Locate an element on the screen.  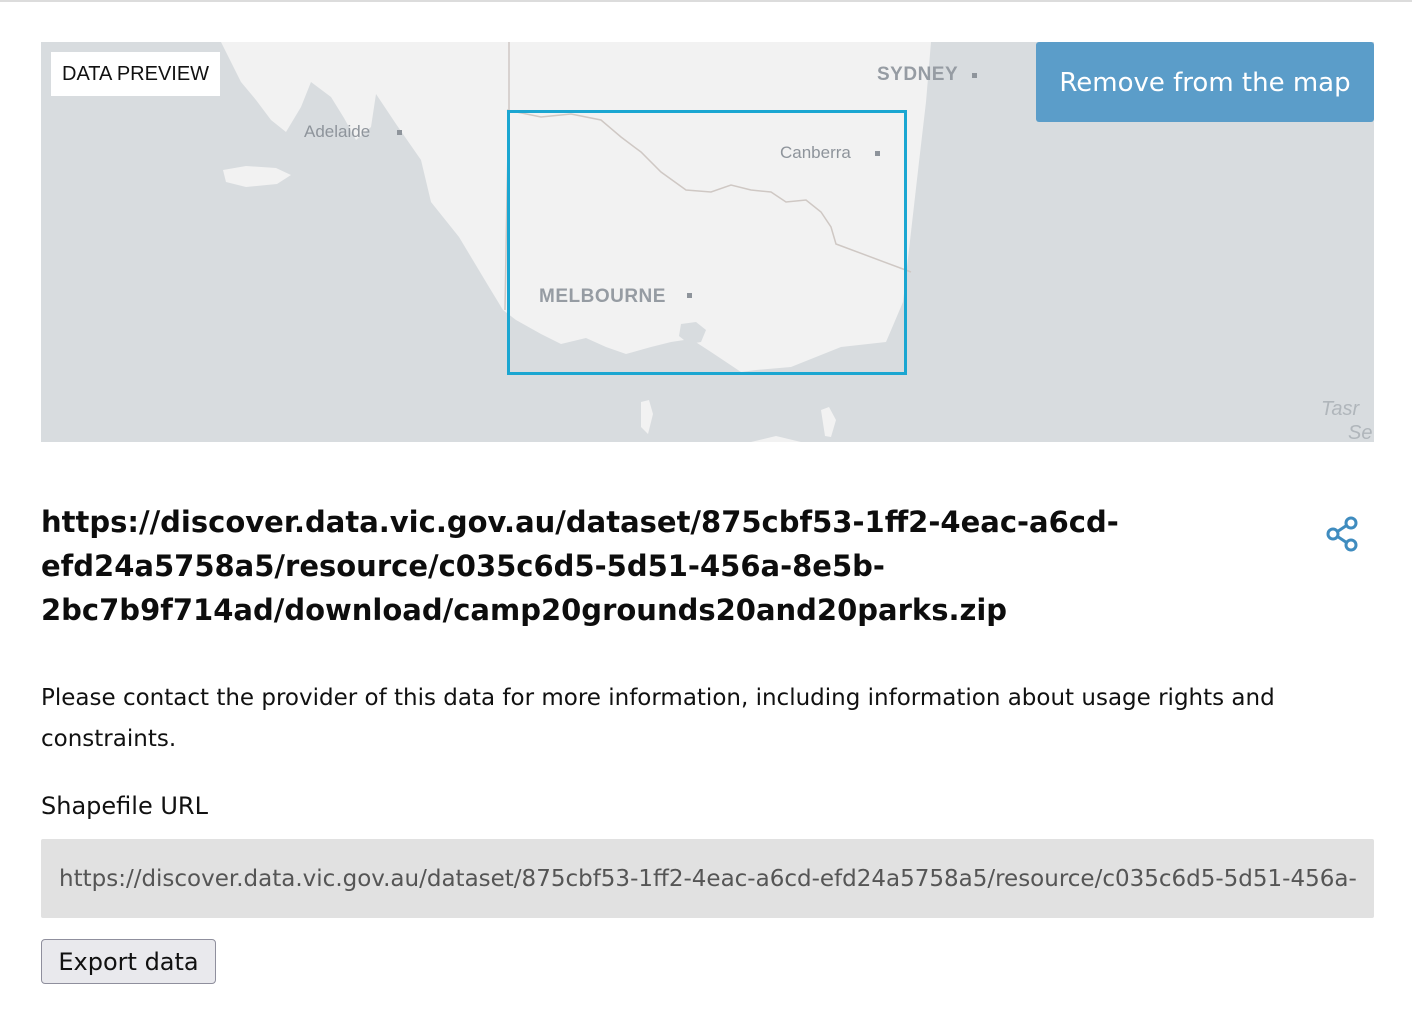
water-label-sea: Se is located at coordinates (1360, 432).